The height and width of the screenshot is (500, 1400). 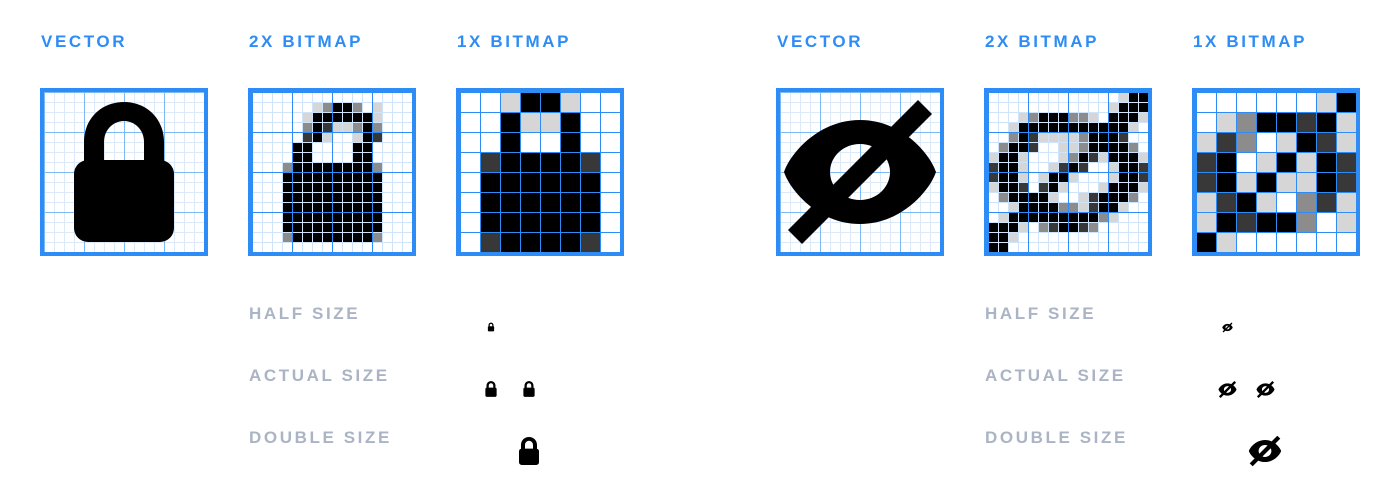 What do you see at coordinates (529, 389) in the screenshot?
I see `lock-sample-actual-1x` at bounding box center [529, 389].